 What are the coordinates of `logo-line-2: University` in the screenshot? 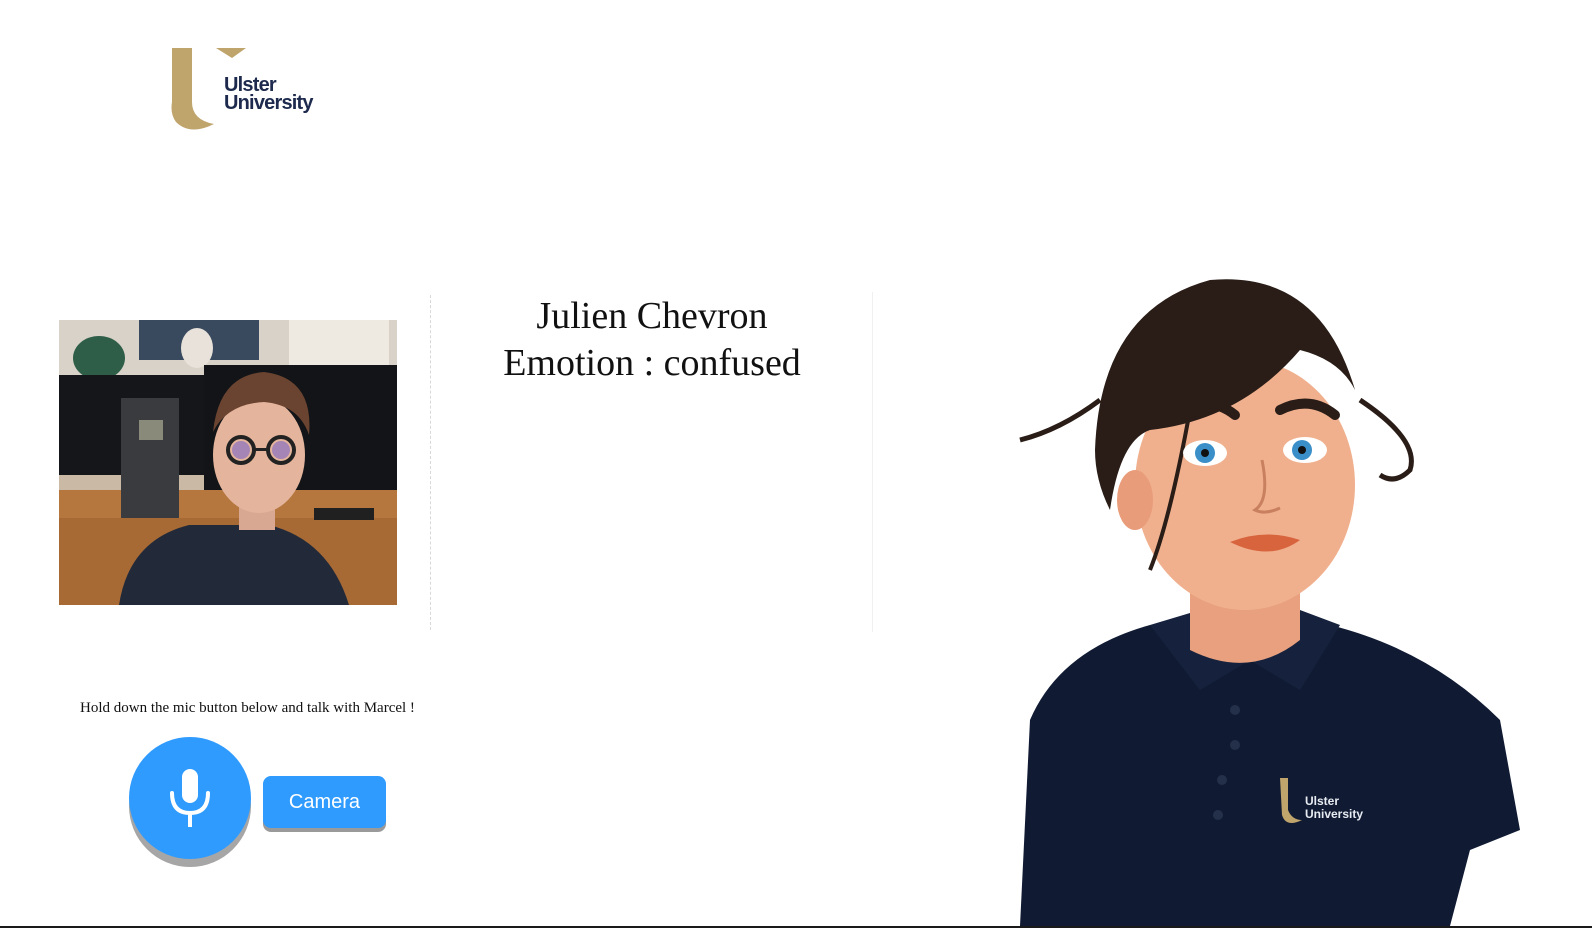 It's located at (269, 103).